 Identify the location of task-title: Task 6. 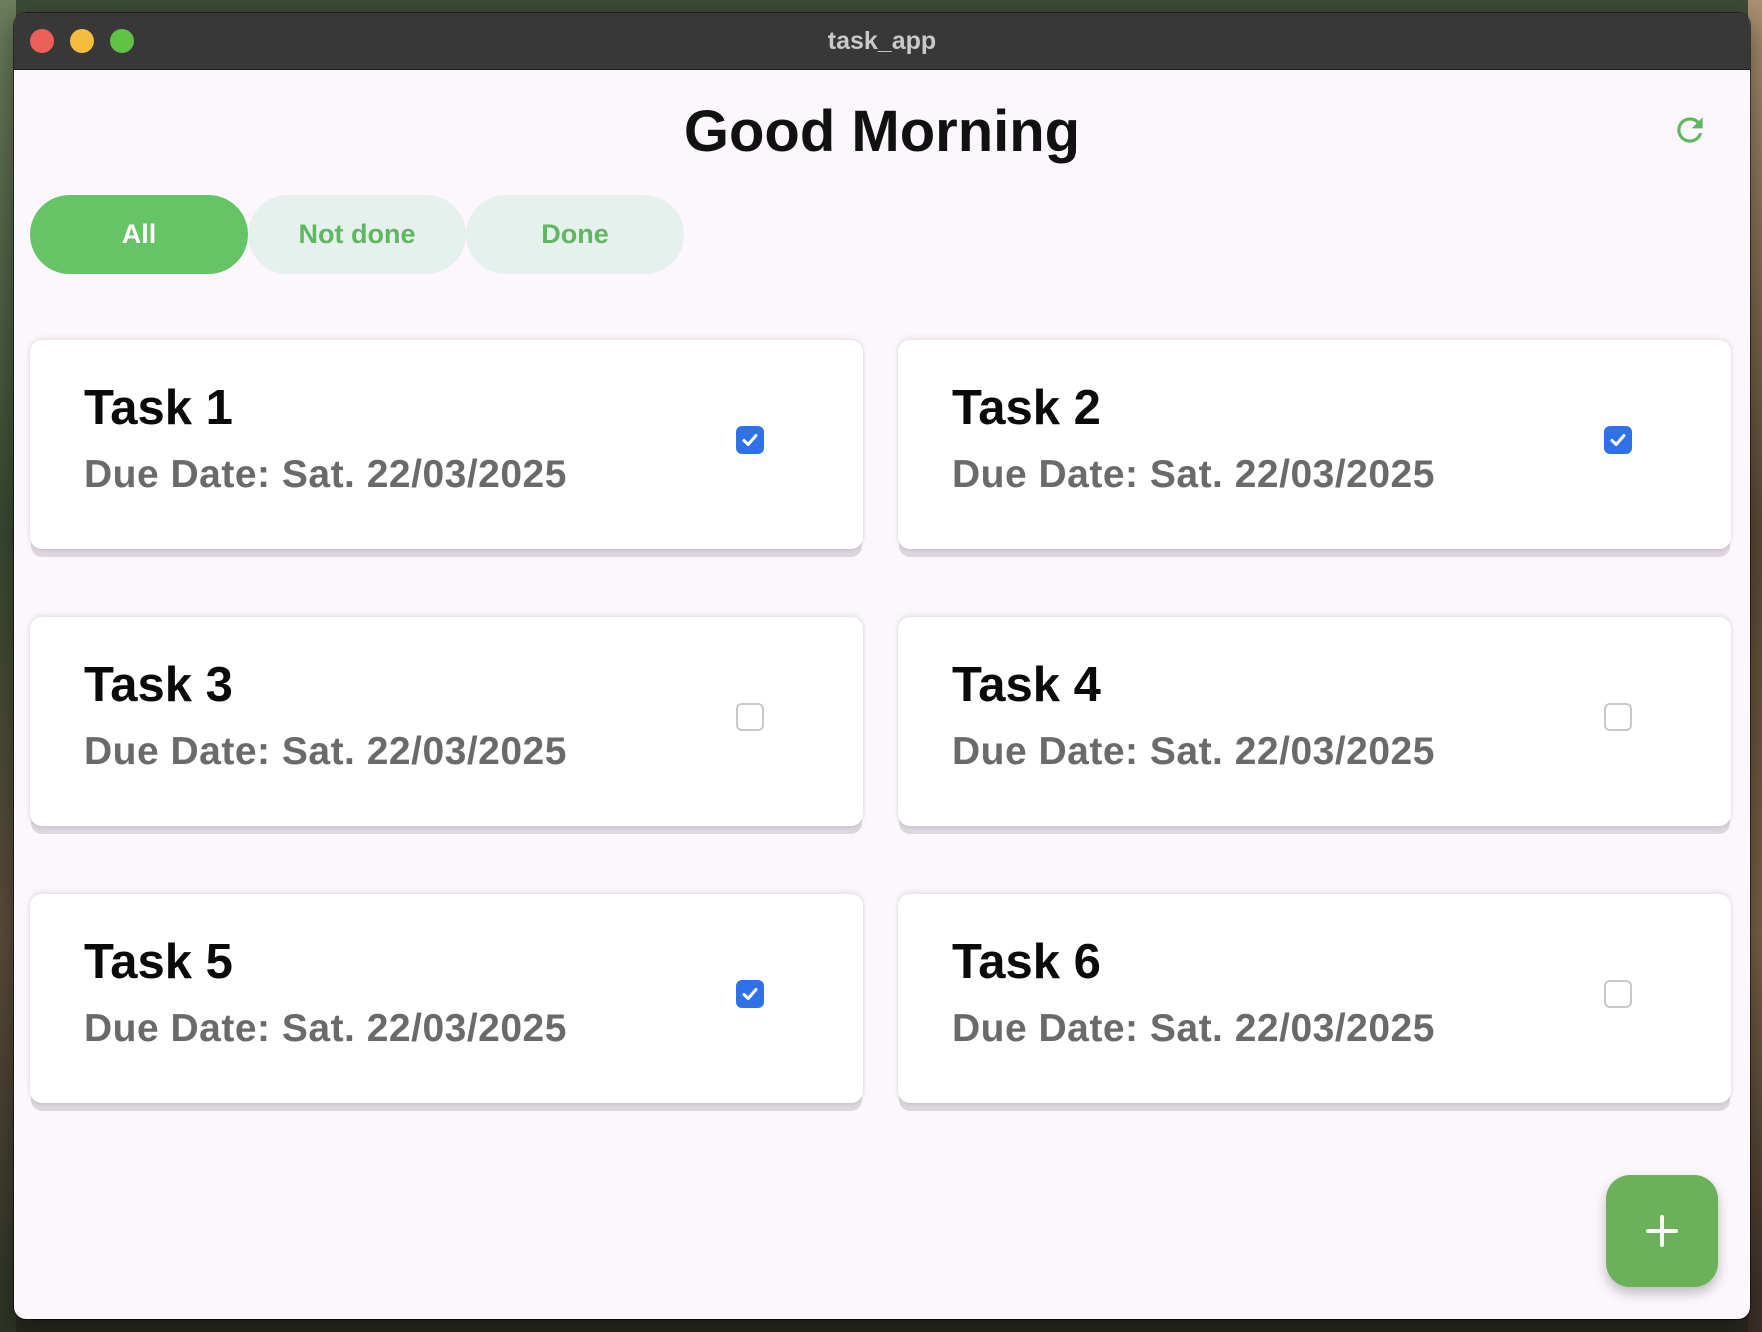
(1026, 962).